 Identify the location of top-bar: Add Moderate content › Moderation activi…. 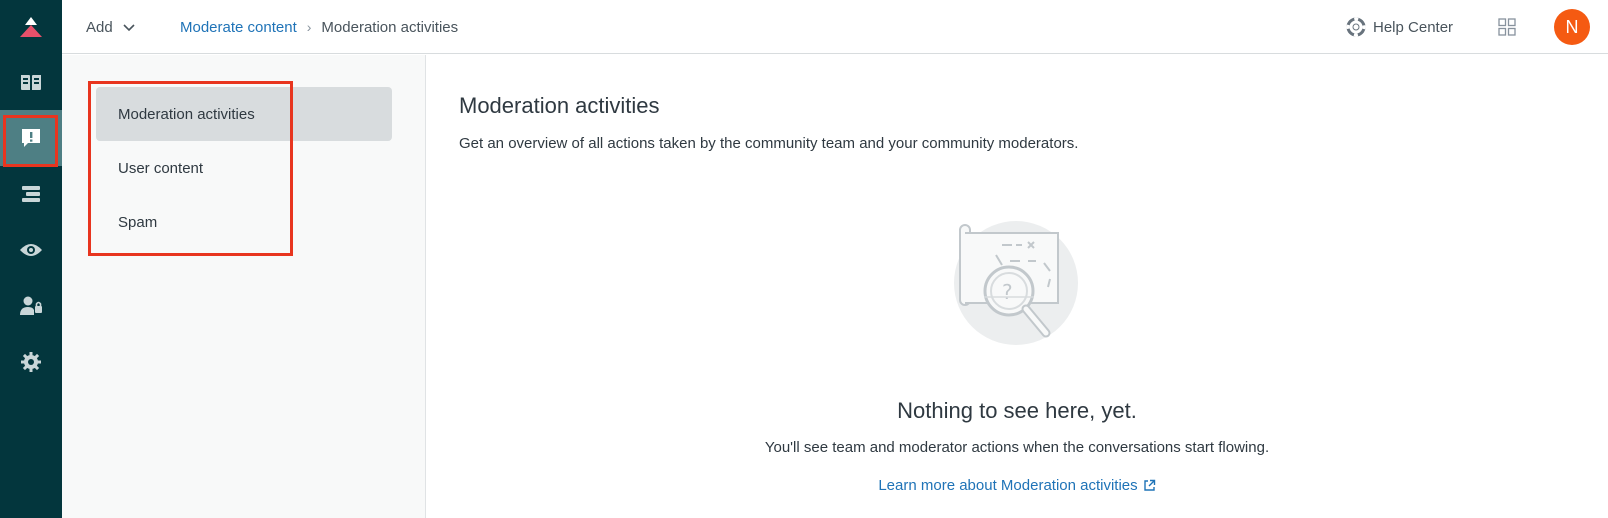
(835, 27).